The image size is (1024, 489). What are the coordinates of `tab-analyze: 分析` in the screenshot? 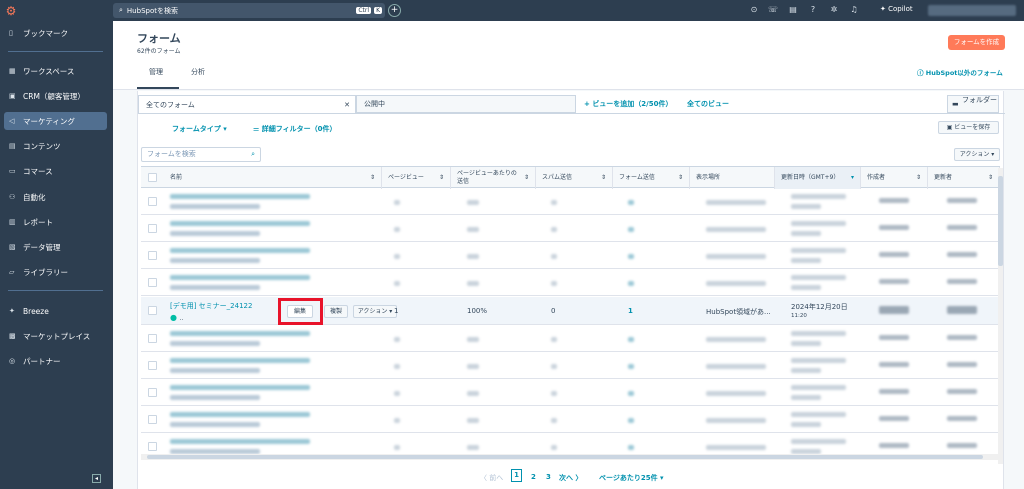 It's located at (198, 72).